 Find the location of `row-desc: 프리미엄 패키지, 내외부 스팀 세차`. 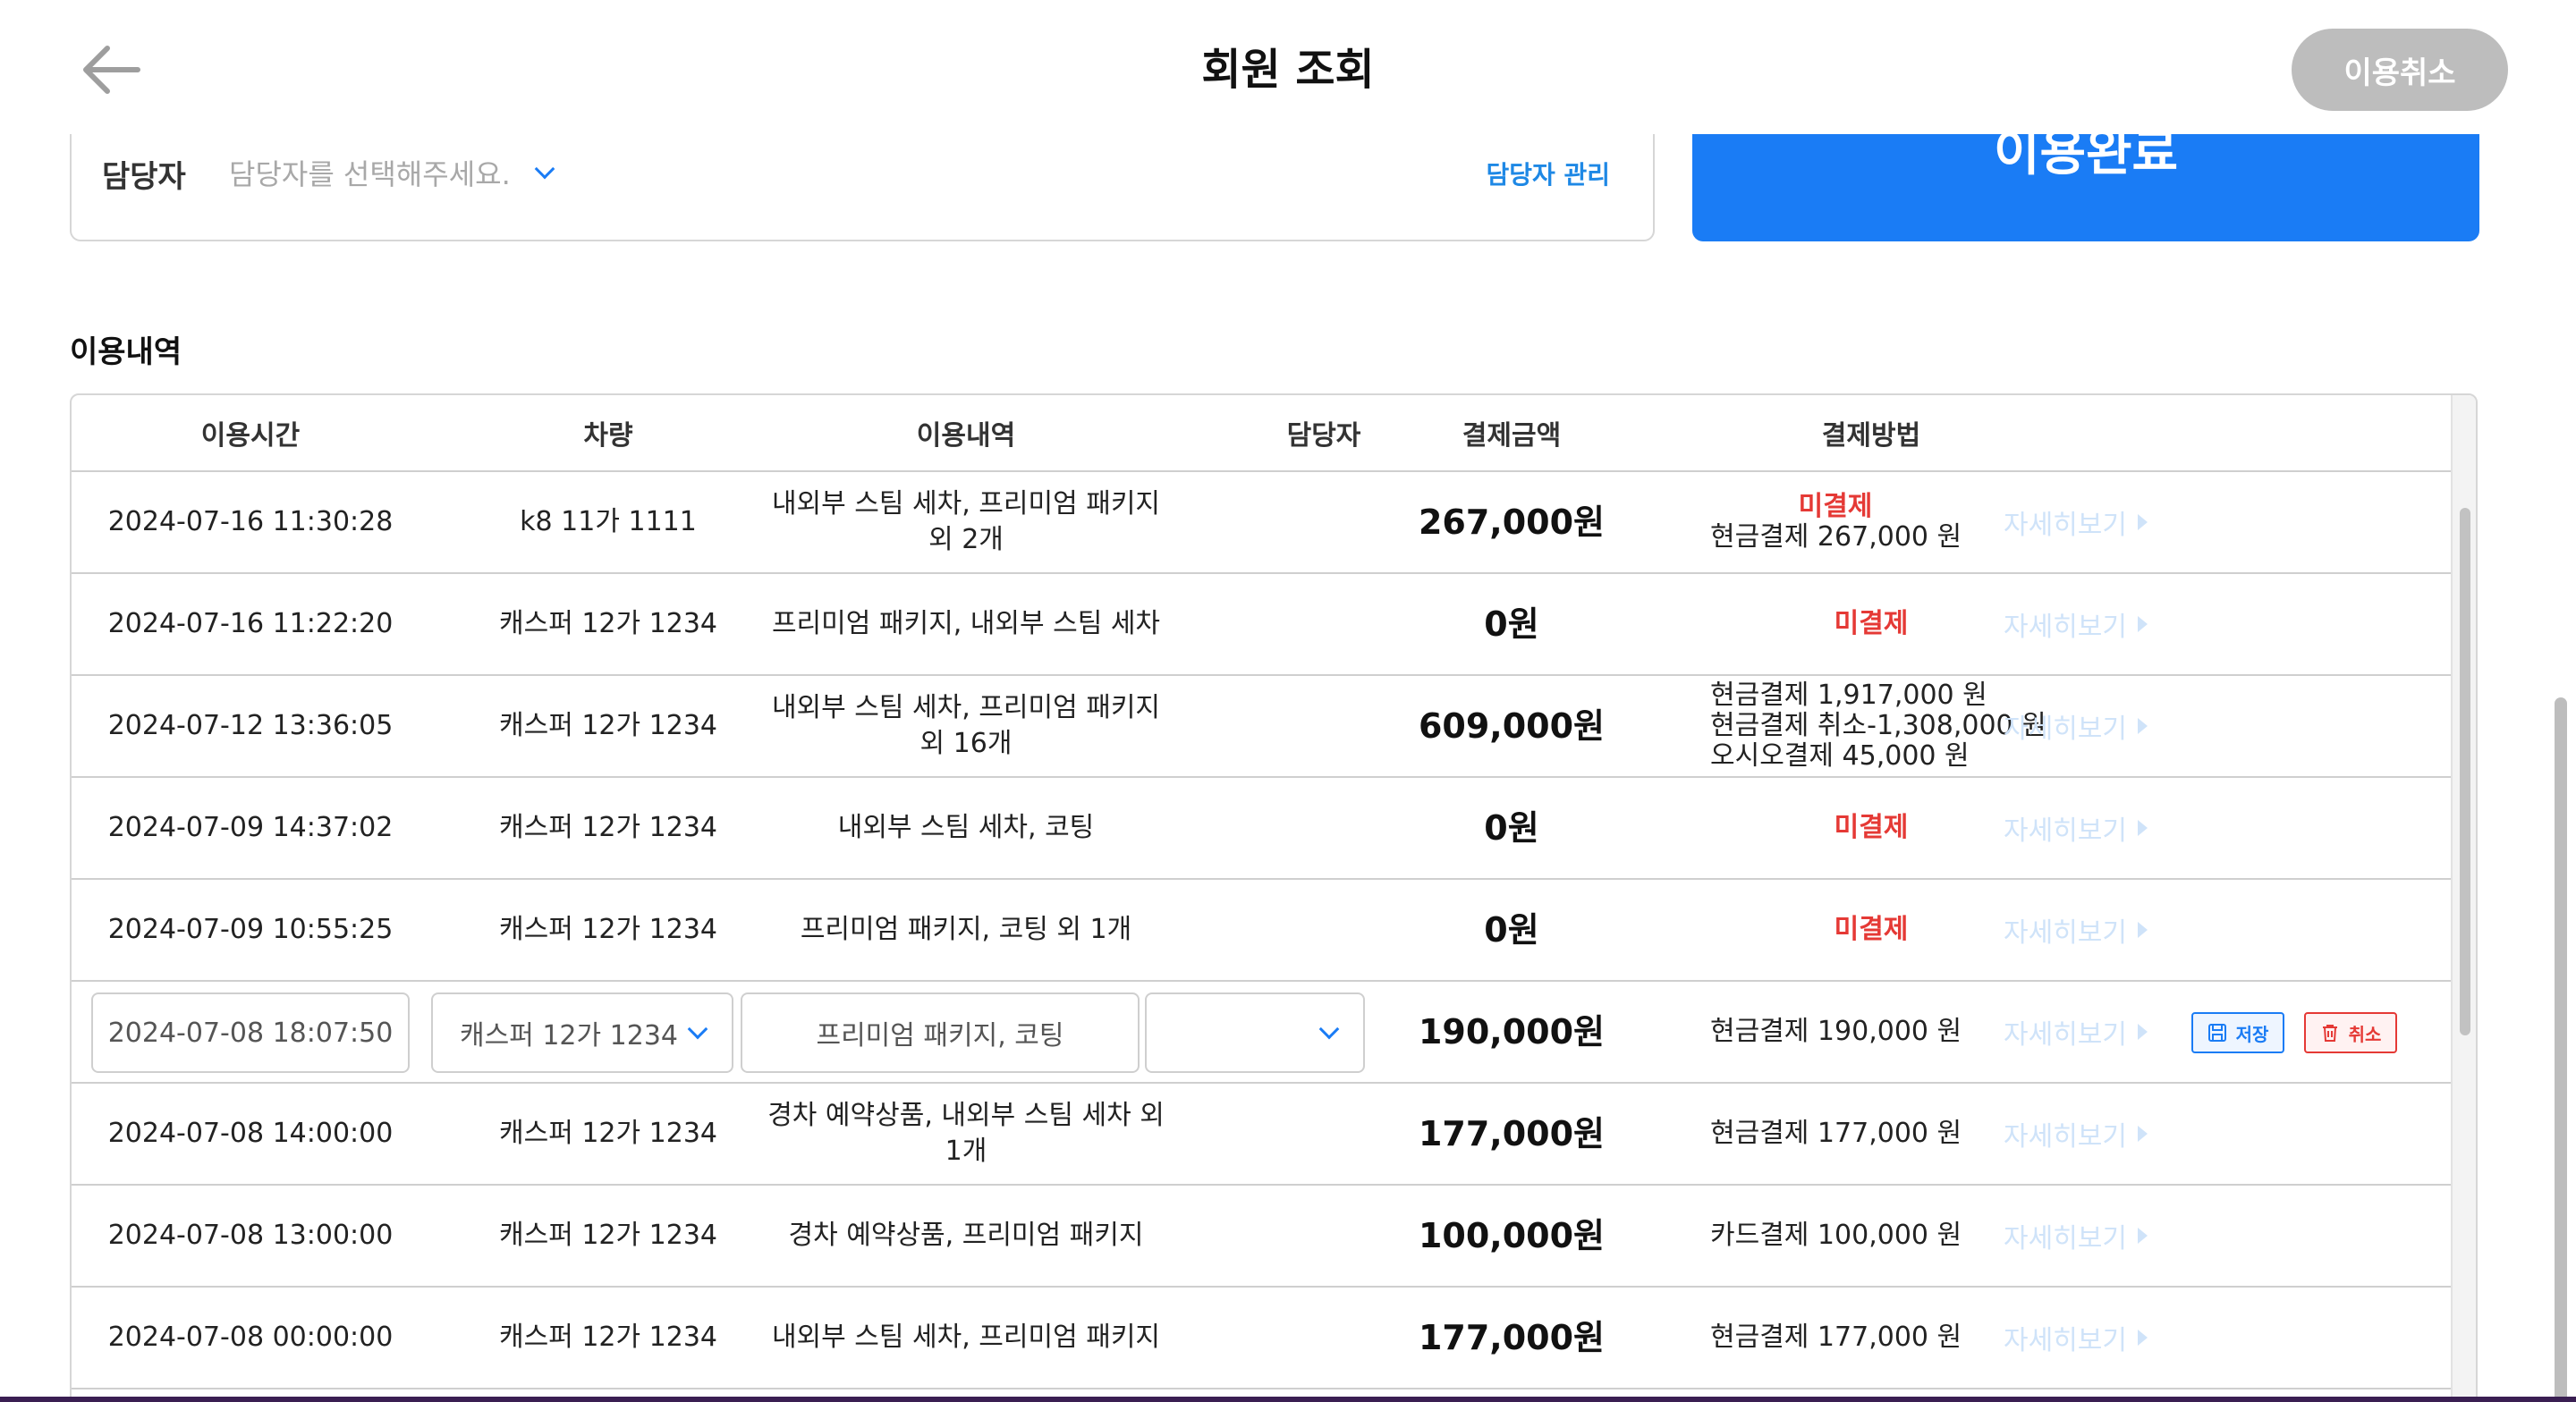

row-desc: 프리미엄 패키지, 내외부 스팀 세차 is located at coordinates (966, 623).